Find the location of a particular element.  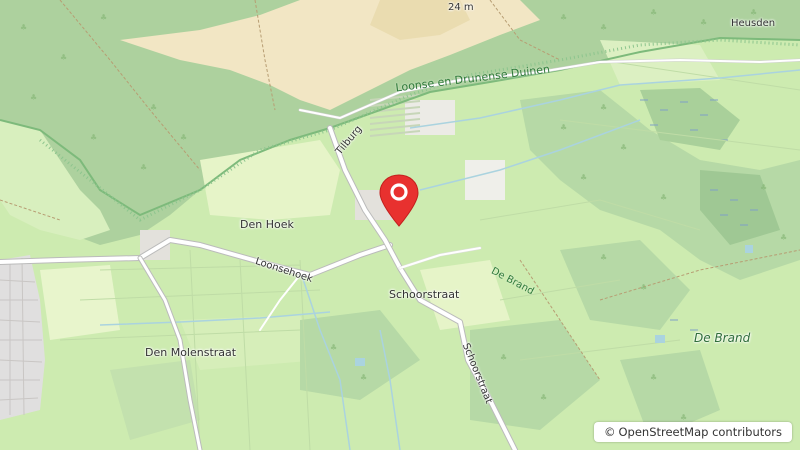

copyright-icon: © is located at coordinates (609, 432).